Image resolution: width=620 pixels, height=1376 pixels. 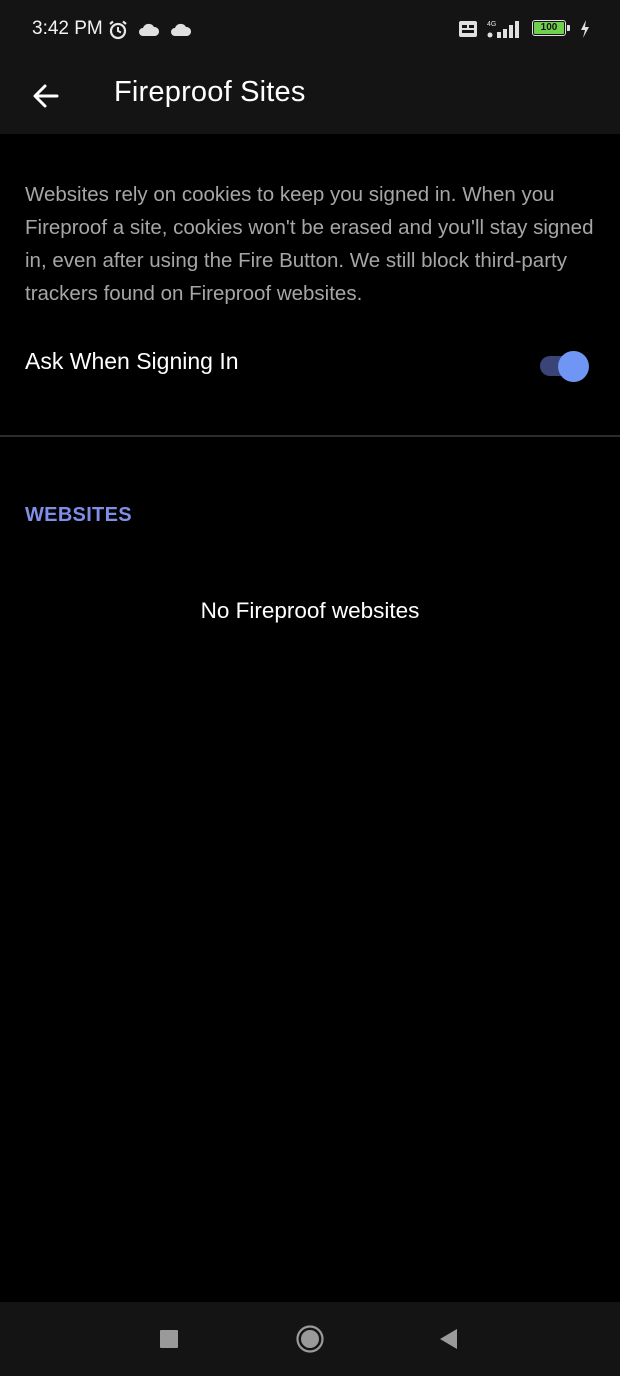 What do you see at coordinates (310, 365) in the screenshot?
I see `ask-when-signing-in-setting: Ask When Signing In` at bounding box center [310, 365].